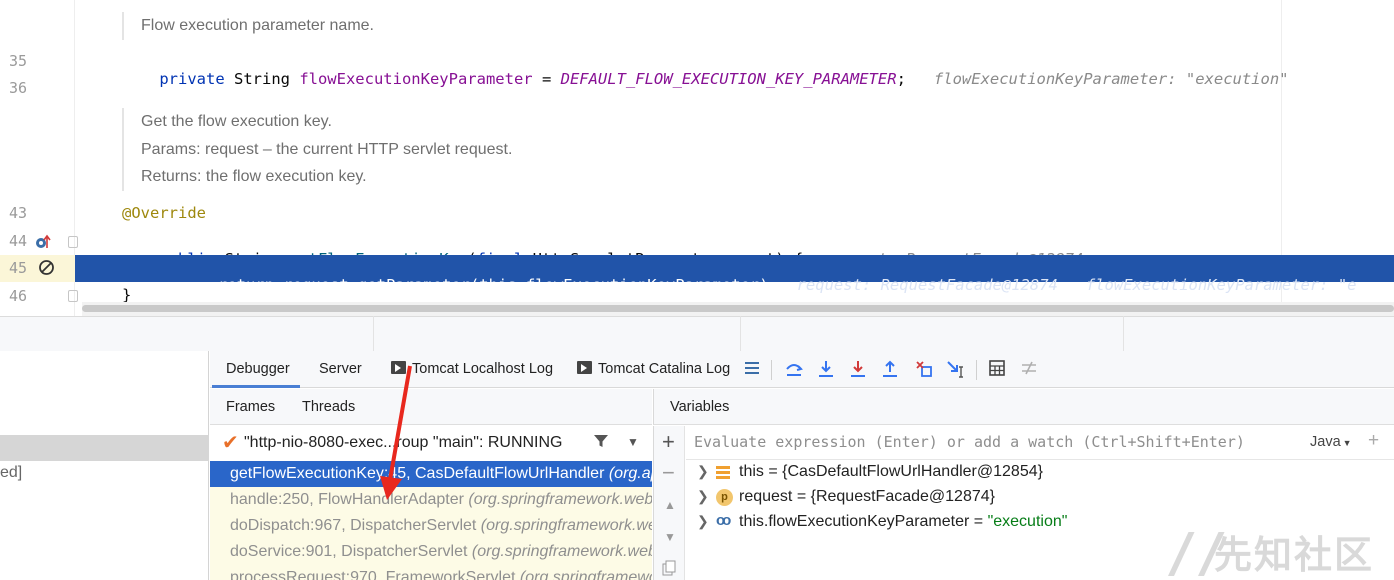 The image size is (1394, 580). Describe the element at coordinates (1111, 79) in the screenshot. I see `inline-debug-value: flowExecutionKeyParameter: "execution"` at that location.